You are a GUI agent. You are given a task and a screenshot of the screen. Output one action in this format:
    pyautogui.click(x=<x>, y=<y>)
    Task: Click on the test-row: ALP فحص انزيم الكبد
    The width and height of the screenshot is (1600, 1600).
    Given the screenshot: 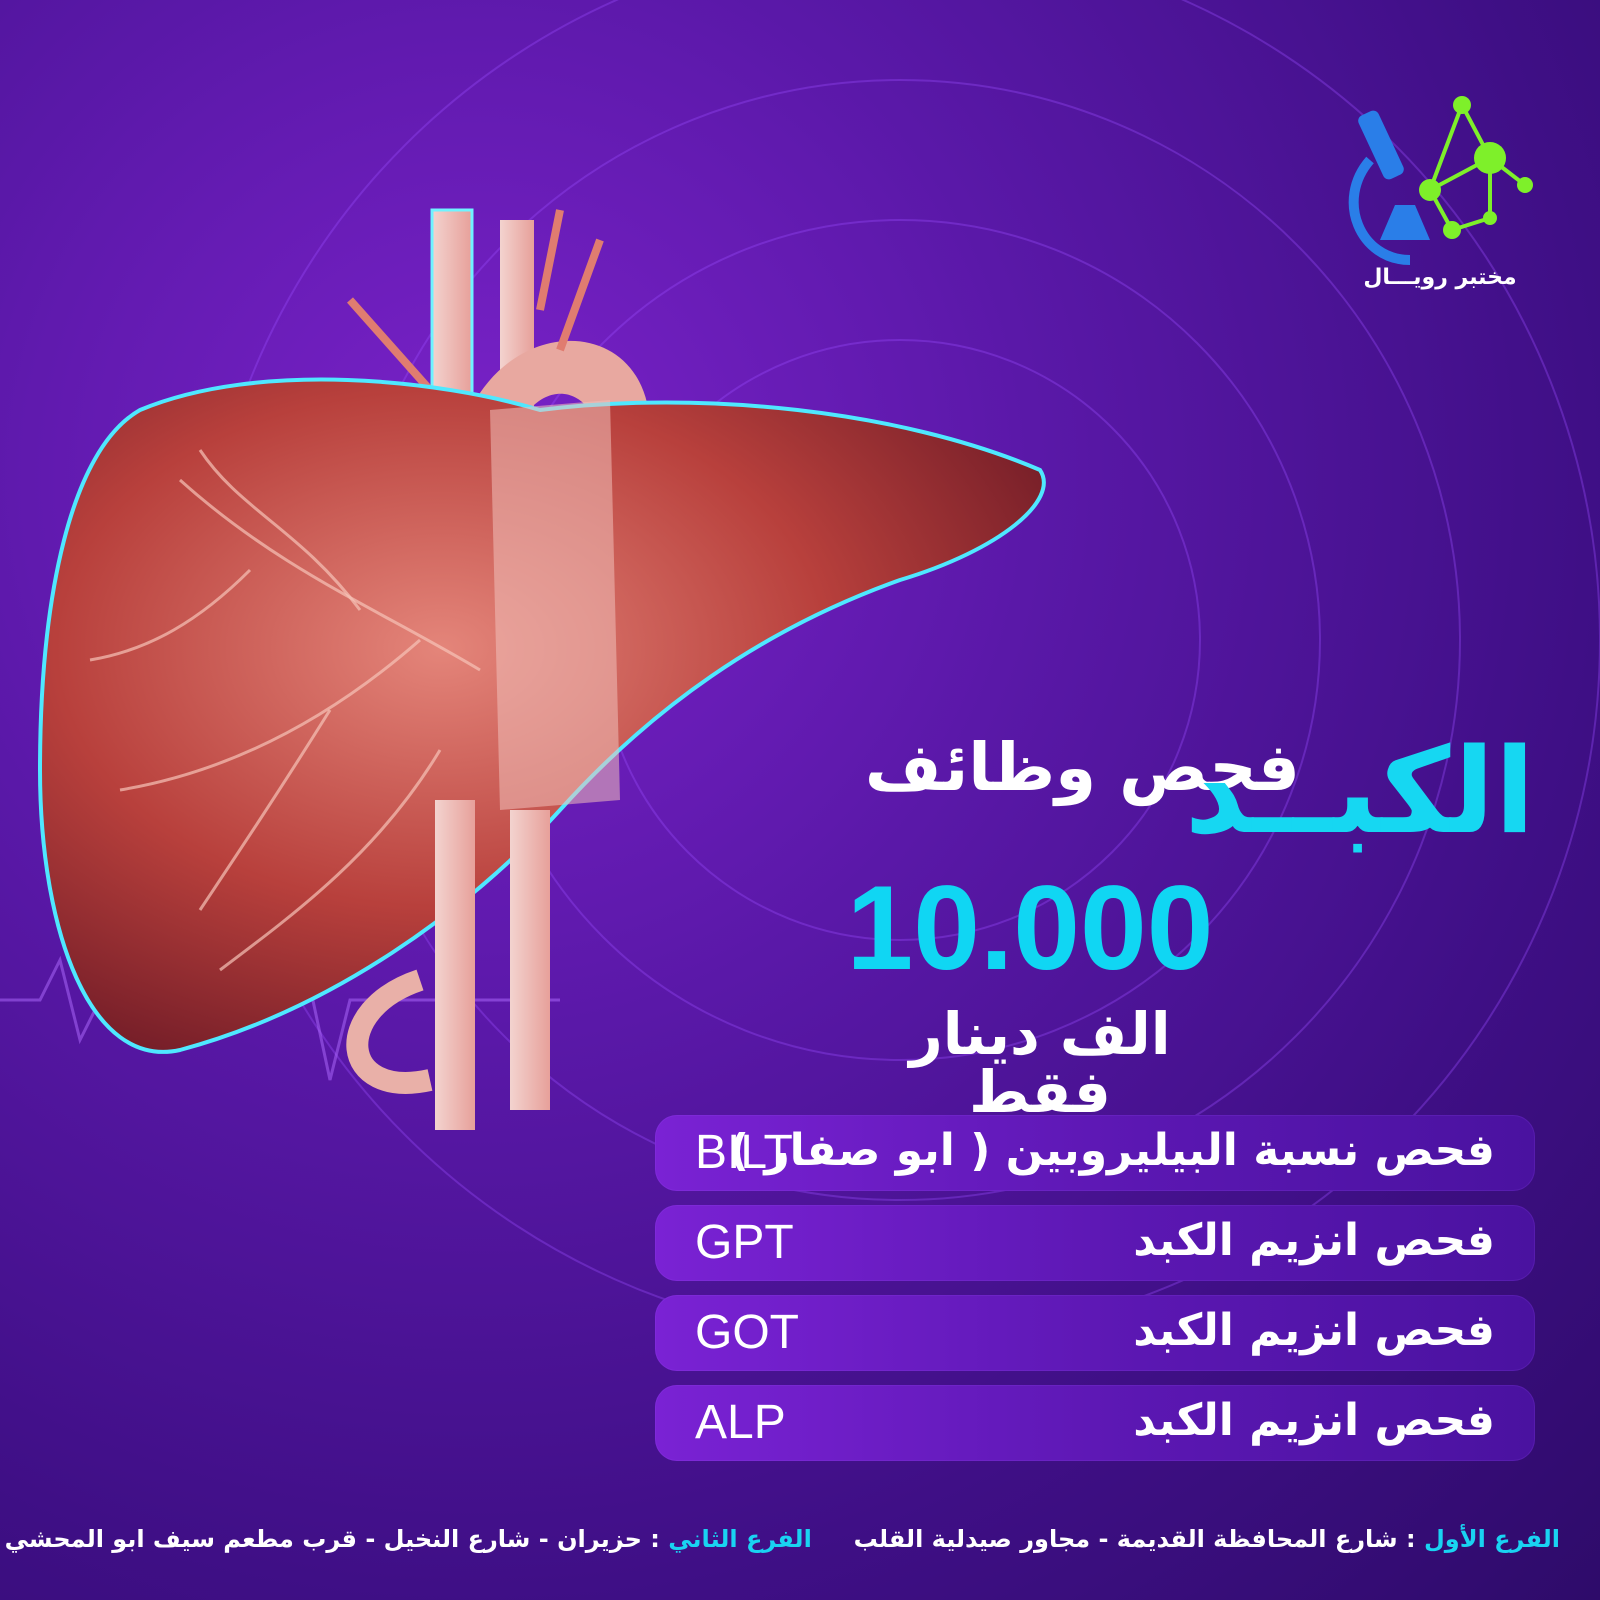 What is the action you would take?
    pyautogui.click(x=1095, y=1423)
    